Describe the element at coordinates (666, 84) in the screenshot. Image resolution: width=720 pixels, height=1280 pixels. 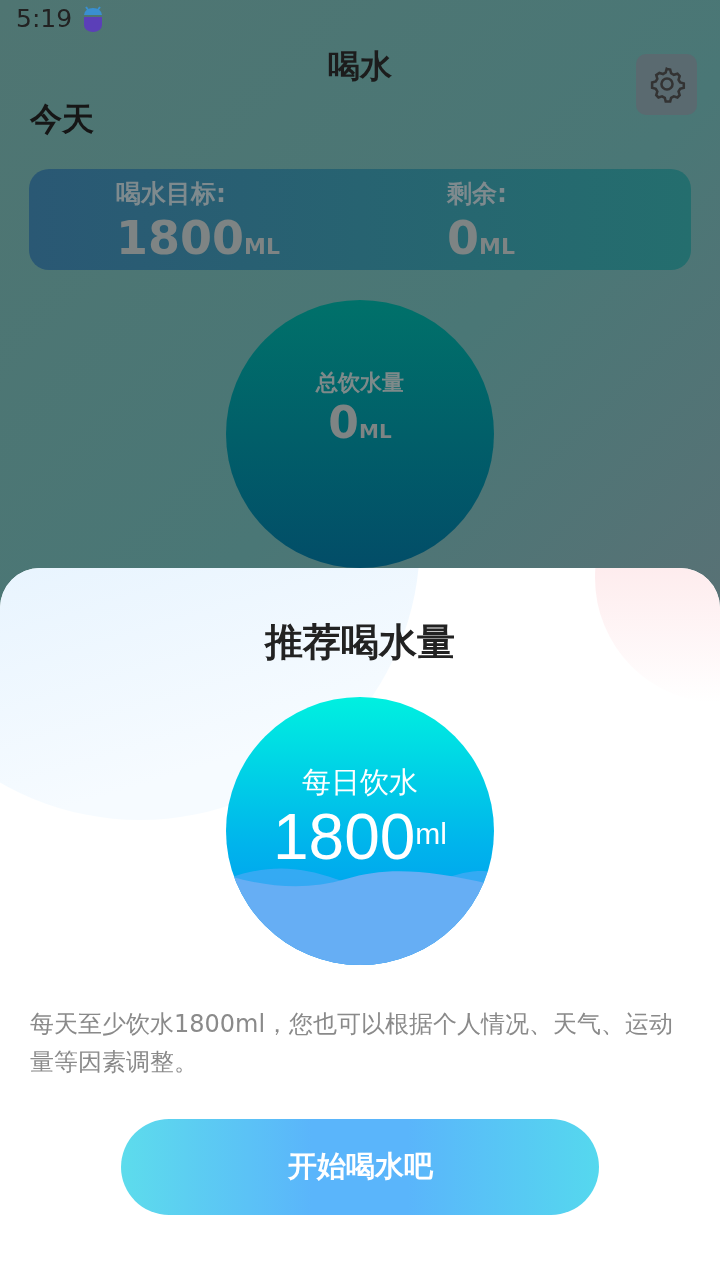
I see `settings-button` at that location.